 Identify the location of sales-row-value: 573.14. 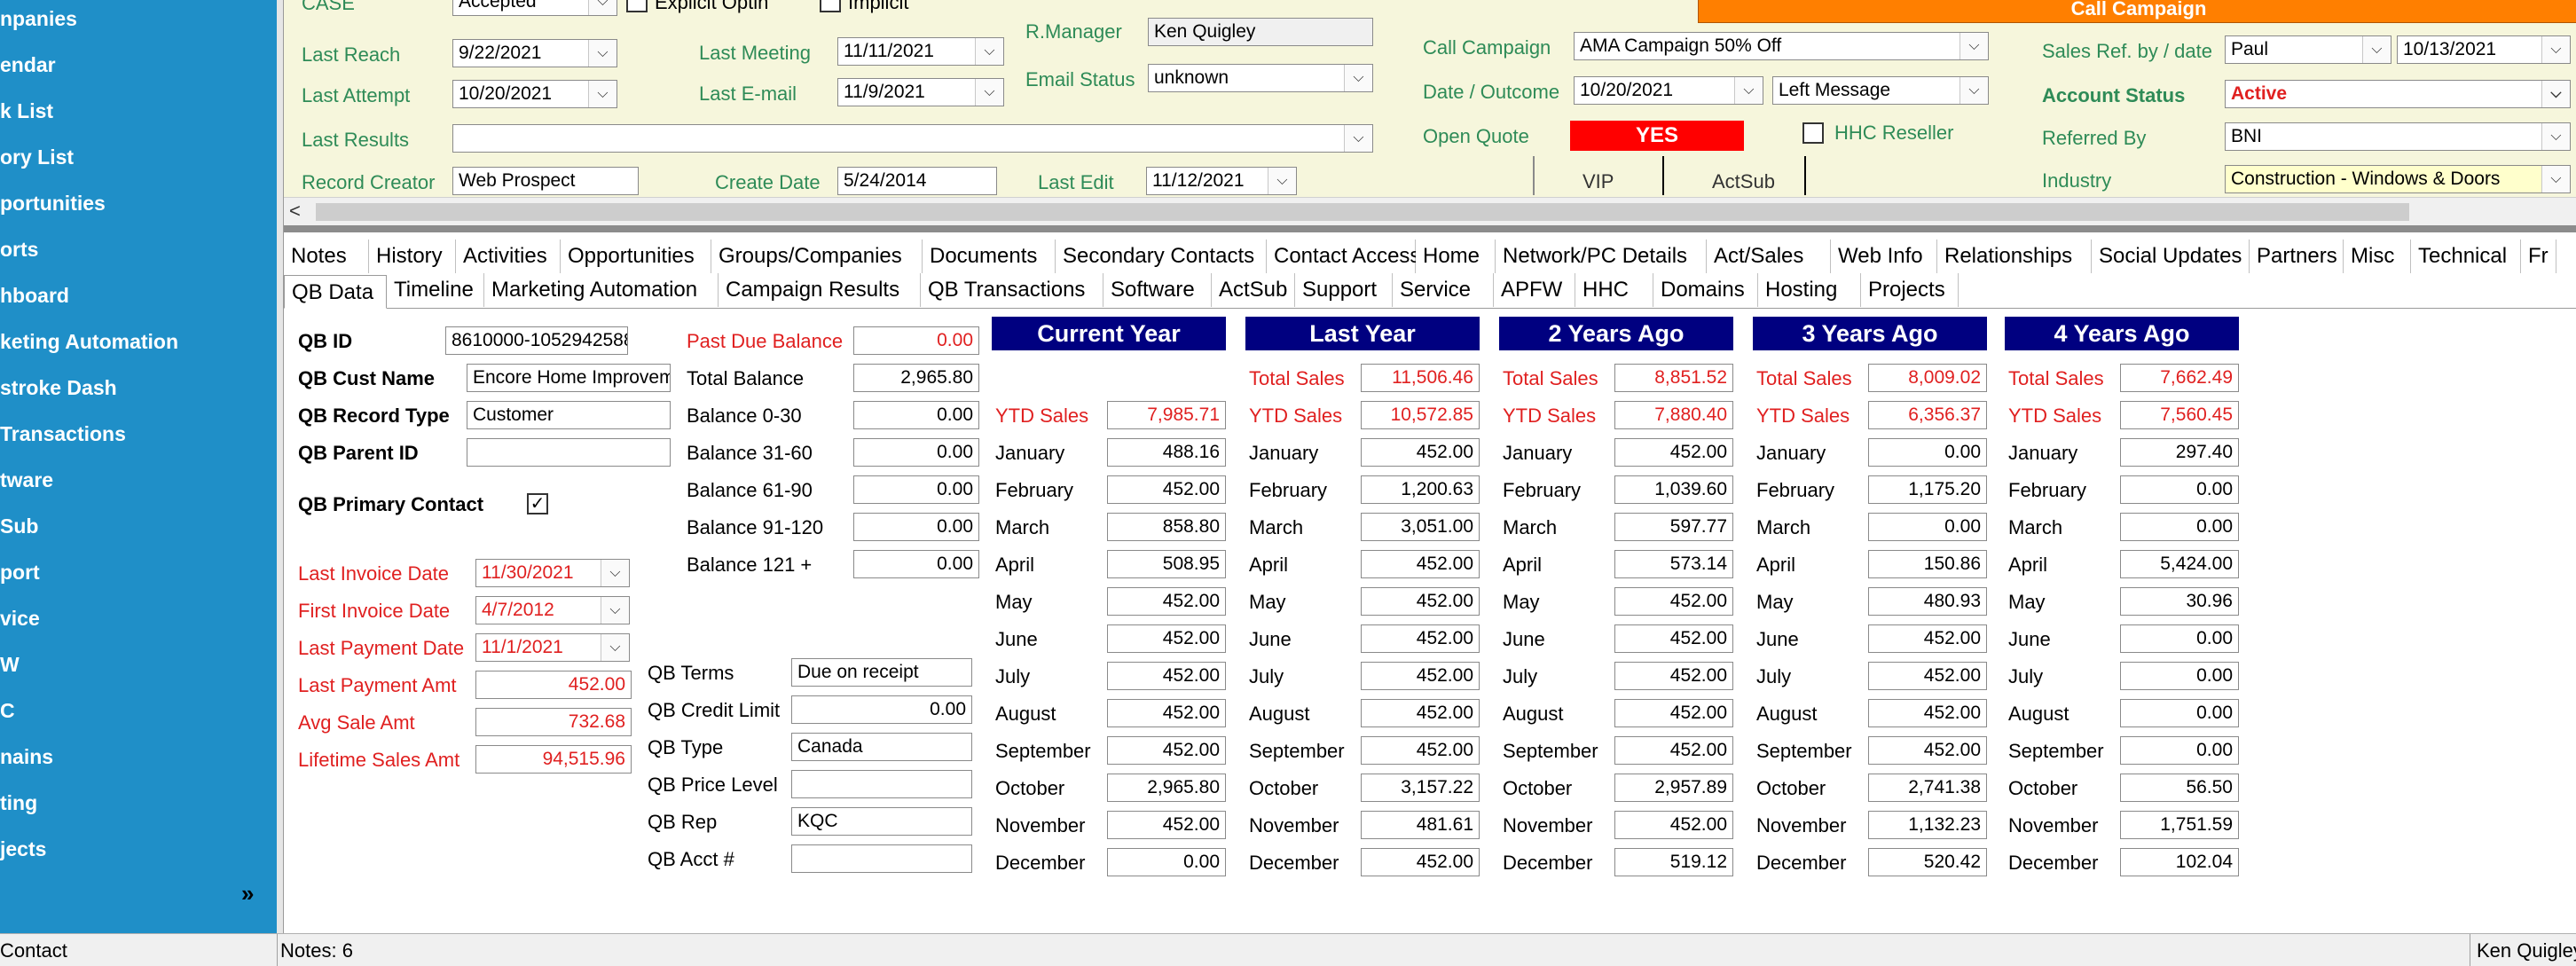
(1673, 564).